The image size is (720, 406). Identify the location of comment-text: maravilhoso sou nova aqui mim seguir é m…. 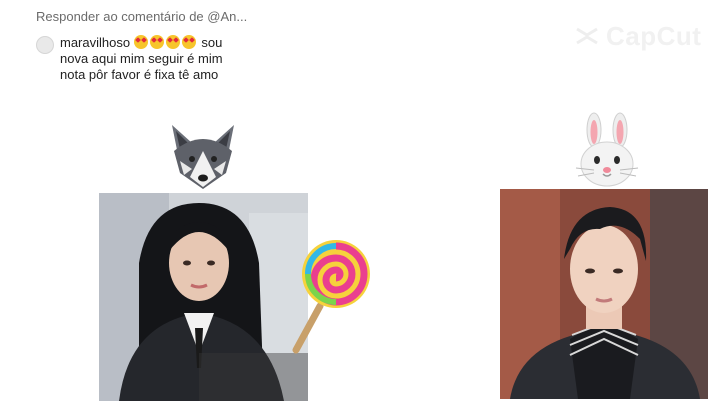
(168, 59).